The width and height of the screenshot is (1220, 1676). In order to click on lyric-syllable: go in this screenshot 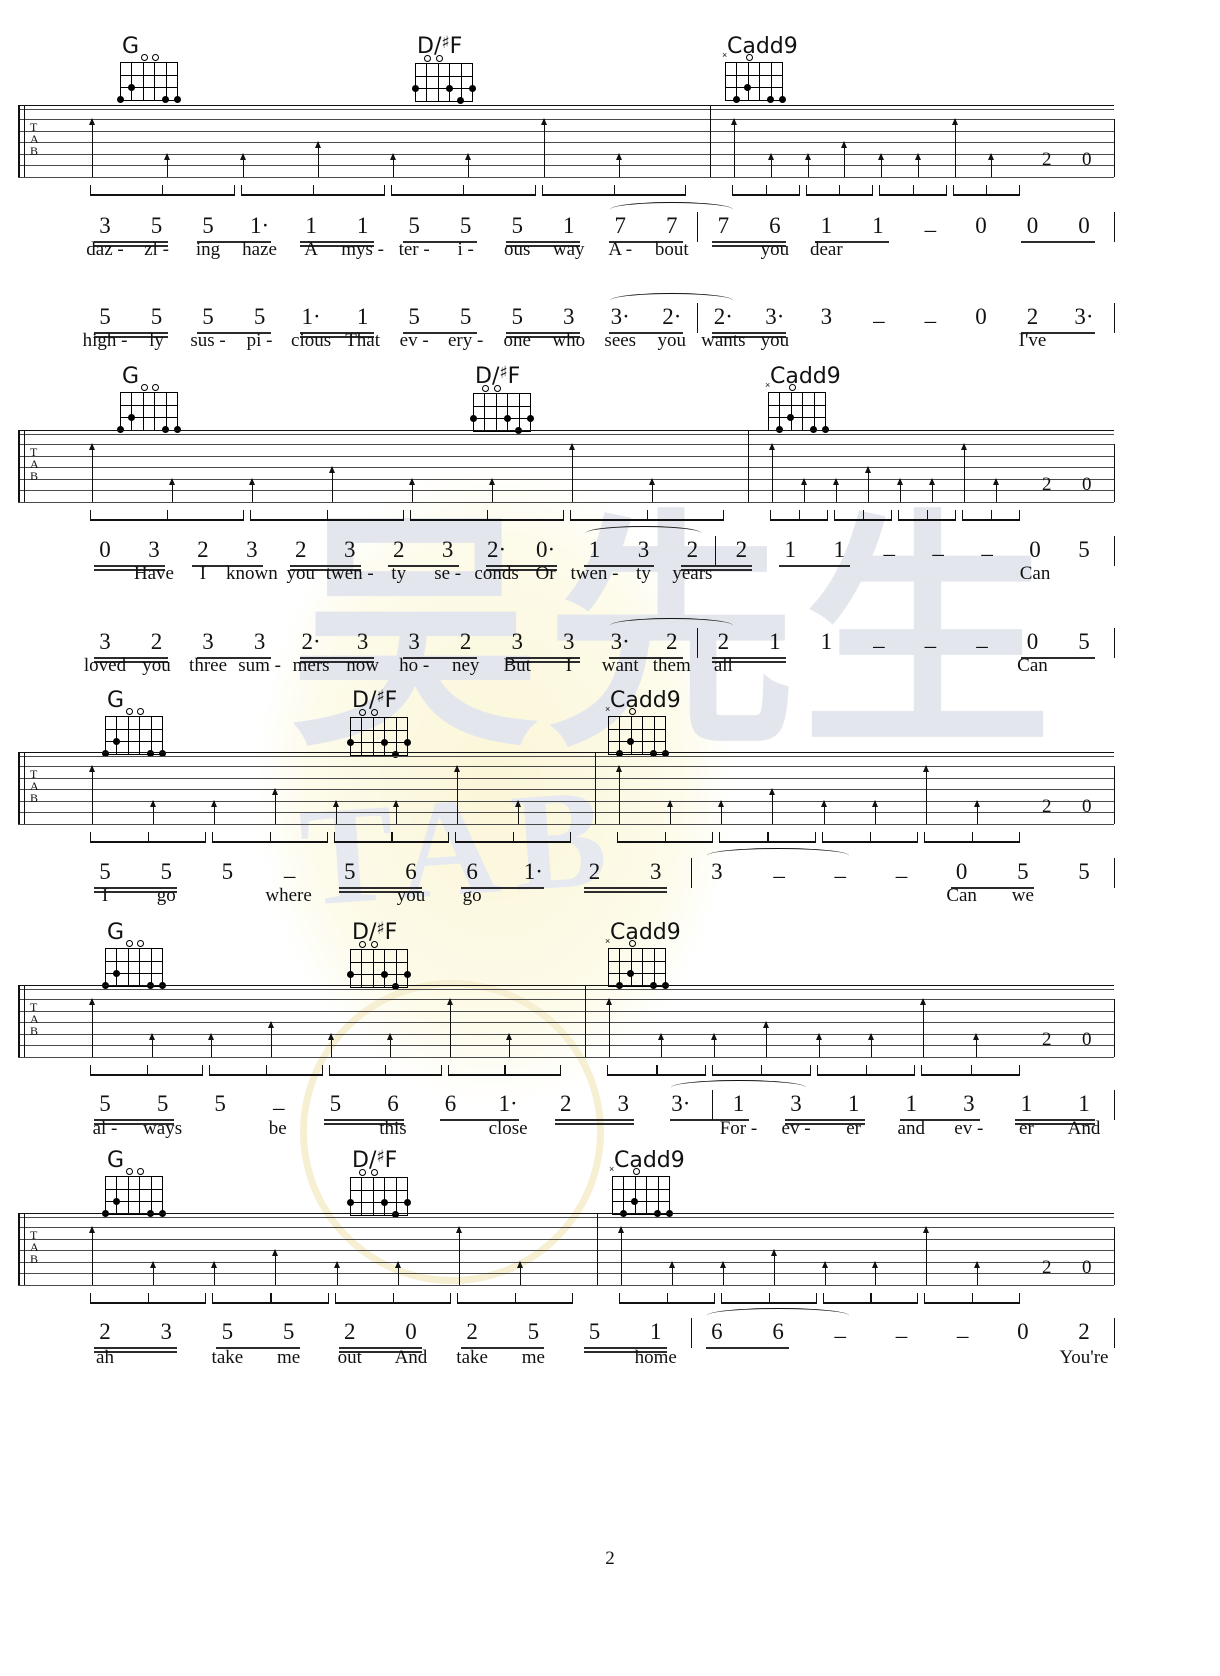, I will do `click(166, 895)`.